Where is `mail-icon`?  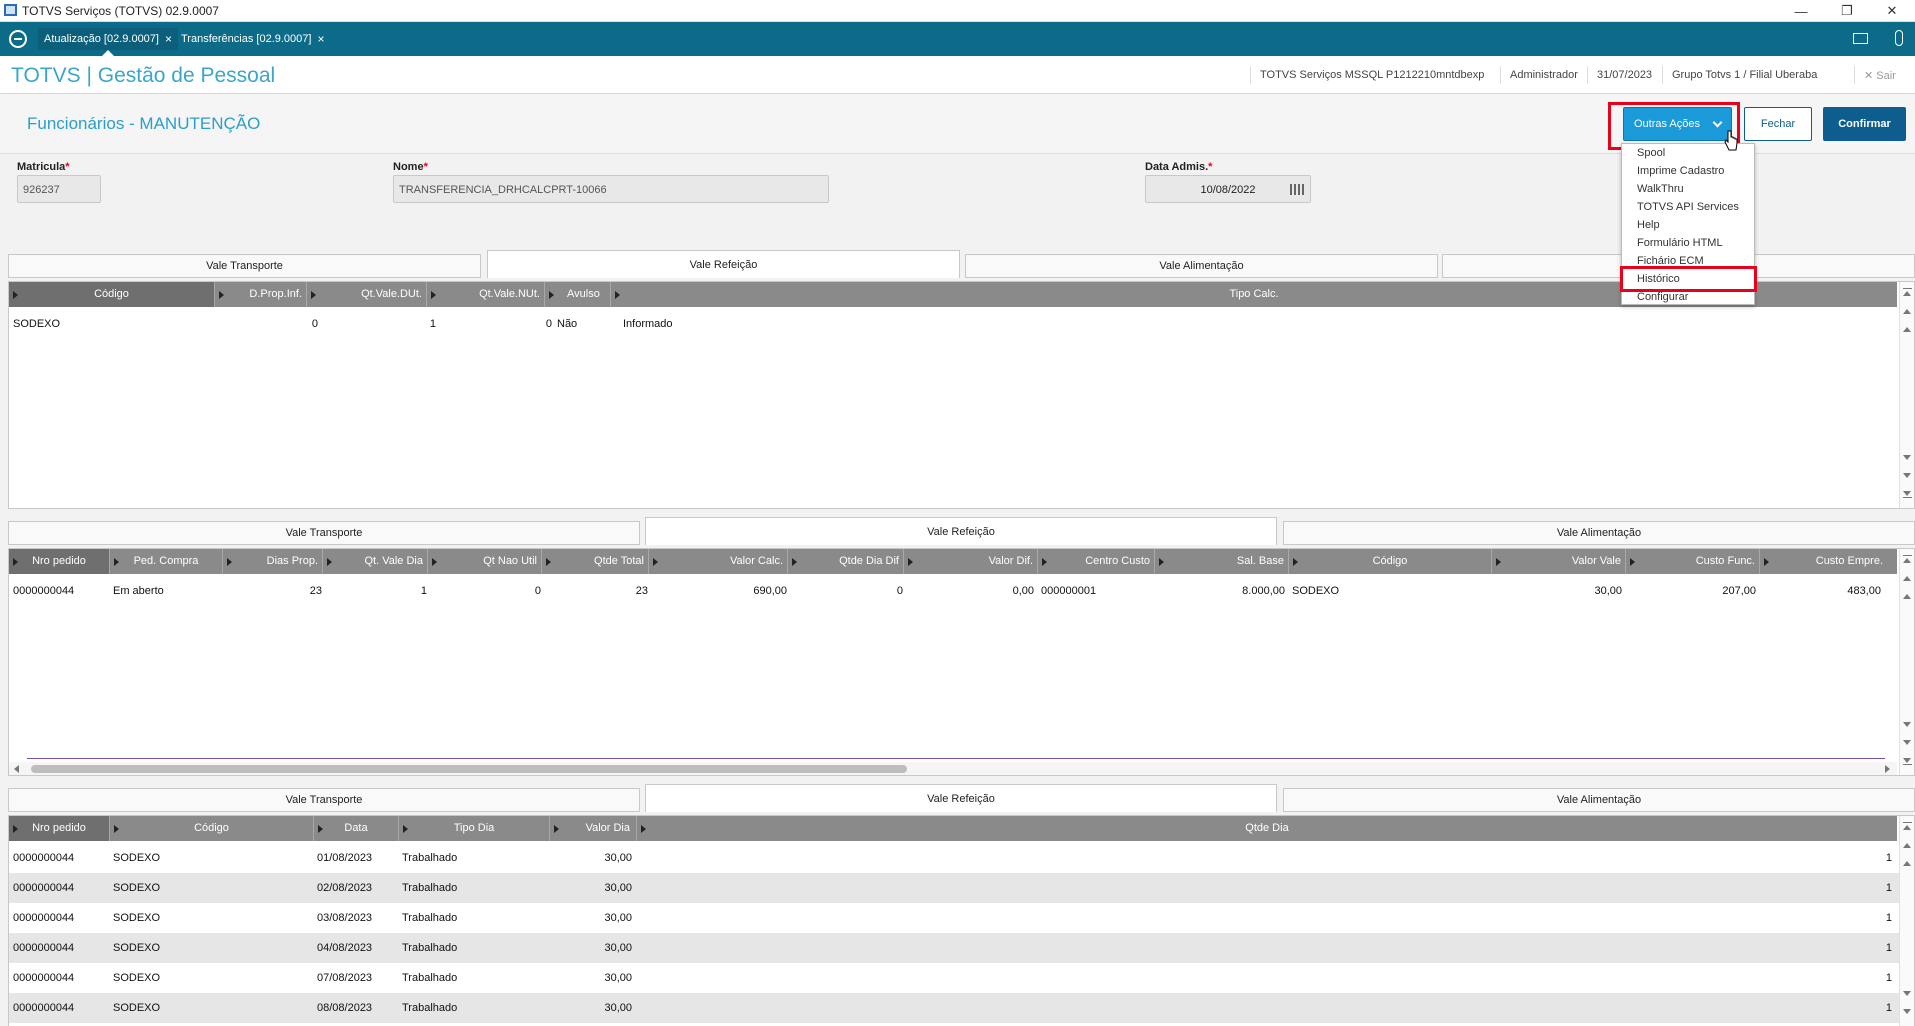 mail-icon is located at coordinates (1860, 38).